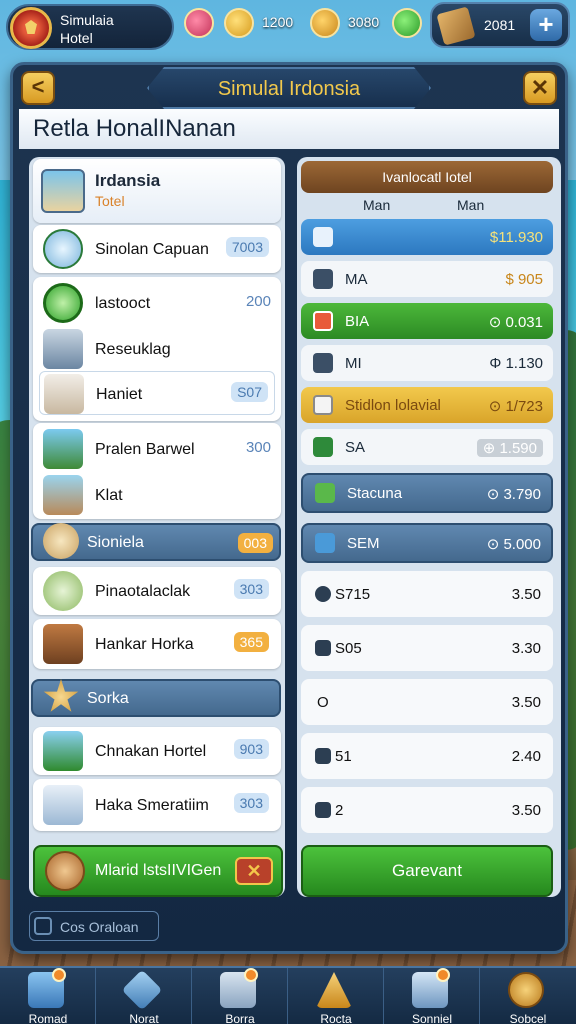 This screenshot has width=576, height=1024. I want to click on nav-item-activities: Rocta, so click(336, 996).